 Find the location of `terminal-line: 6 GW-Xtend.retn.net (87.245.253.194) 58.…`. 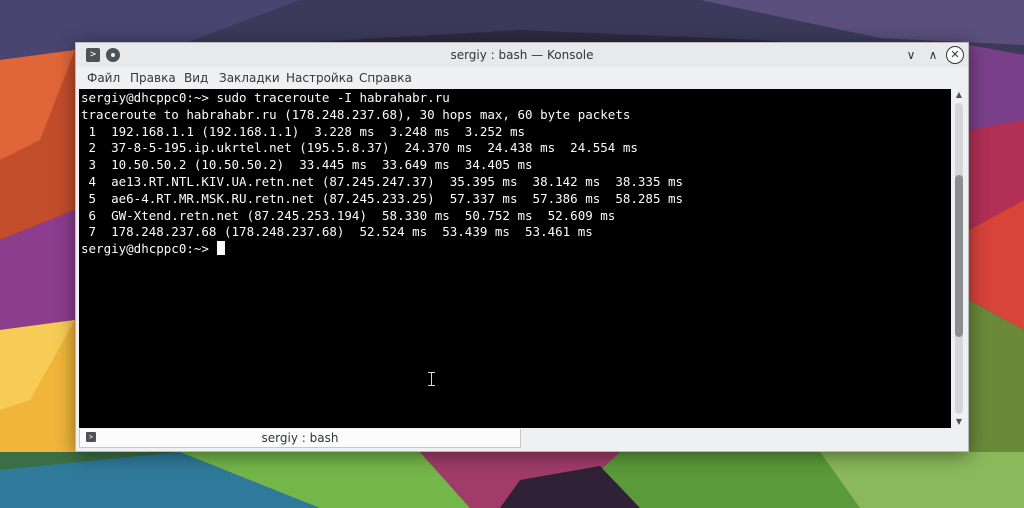

terminal-line: 6 GW-Xtend.retn.net (87.245.253.194) 58.… is located at coordinates (348, 215).